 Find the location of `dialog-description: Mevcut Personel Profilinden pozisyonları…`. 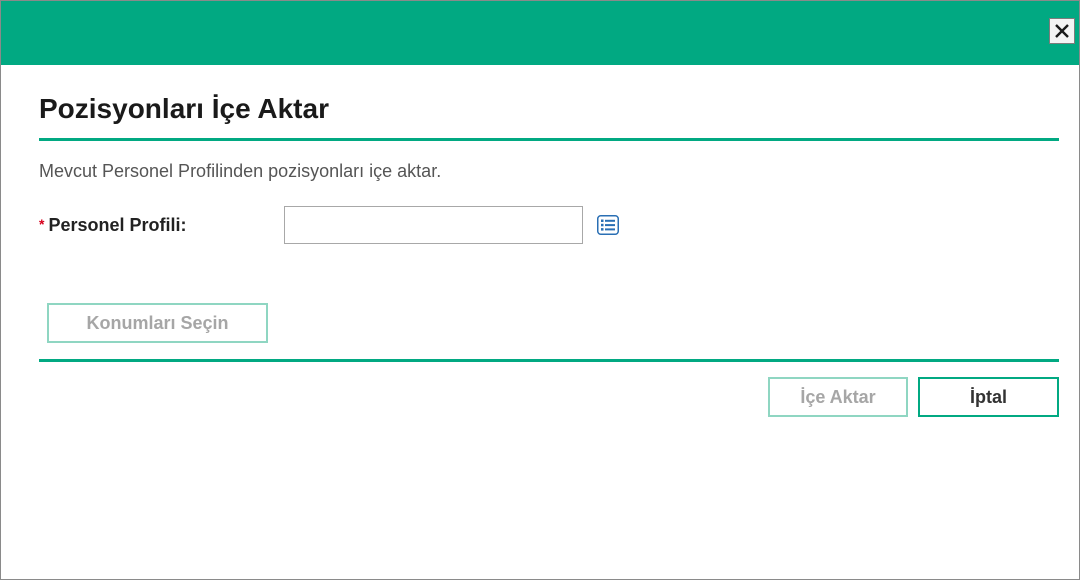

dialog-description: Mevcut Personel Profilinden pozisyonları… is located at coordinates (240, 171).